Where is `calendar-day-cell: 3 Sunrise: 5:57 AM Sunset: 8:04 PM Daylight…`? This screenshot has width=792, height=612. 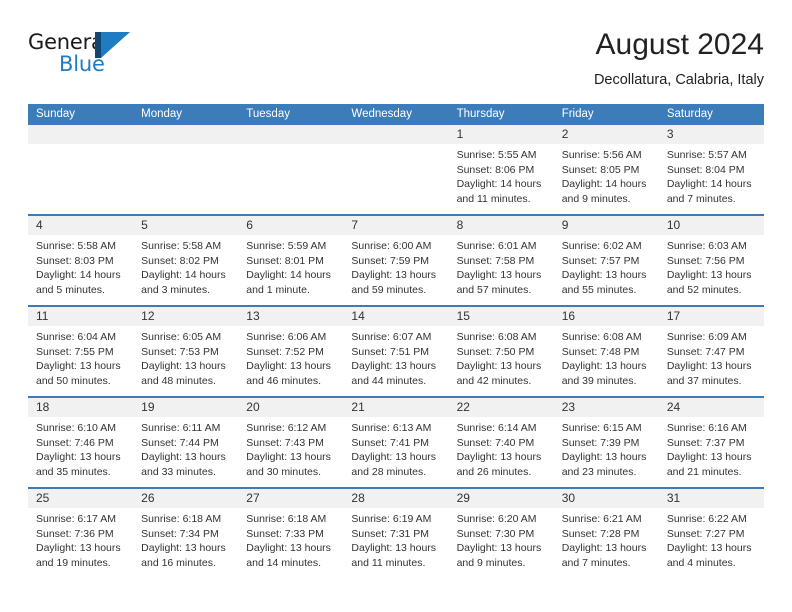
calendar-day-cell: 3 Sunrise: 5:57 AM Sunset: 8:04 PM Daylight… is located at coordinates (711, 169).